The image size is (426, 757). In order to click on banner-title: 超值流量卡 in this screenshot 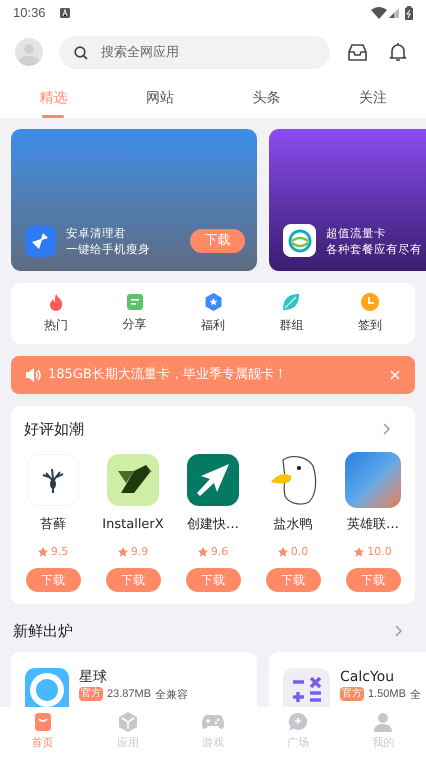, I will do `click(356, 232)`.